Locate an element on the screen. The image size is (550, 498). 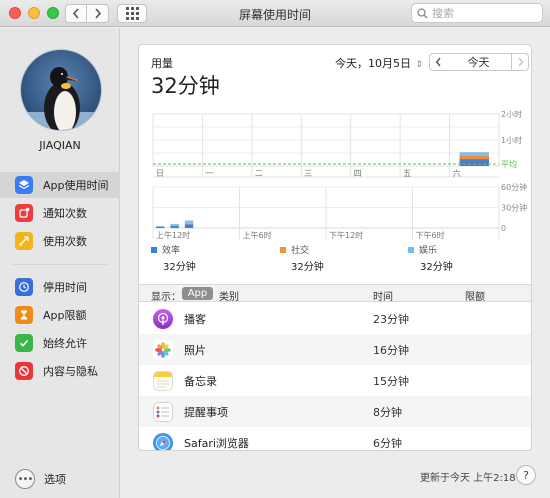
legend-item-productivity: 效率 is located at coordinates (165, 249).